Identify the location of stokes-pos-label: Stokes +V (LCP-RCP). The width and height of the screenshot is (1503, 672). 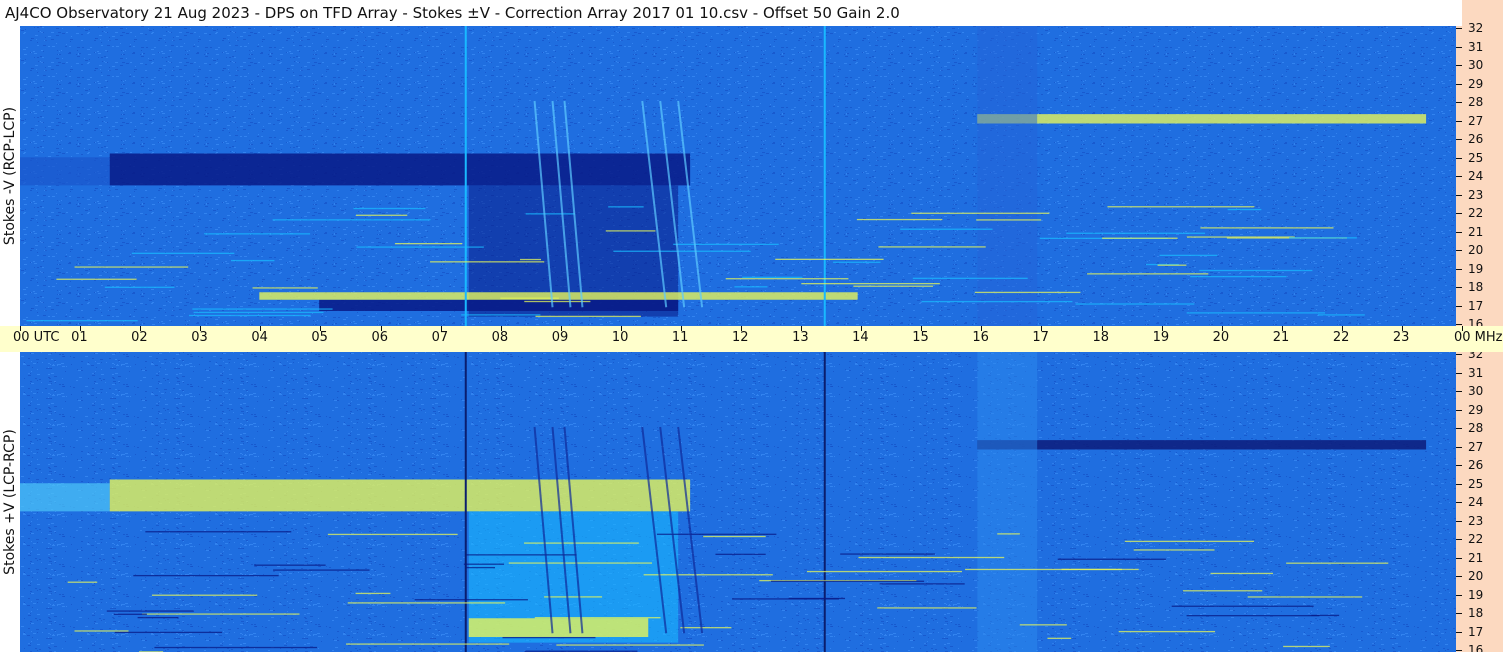
(10, 502).